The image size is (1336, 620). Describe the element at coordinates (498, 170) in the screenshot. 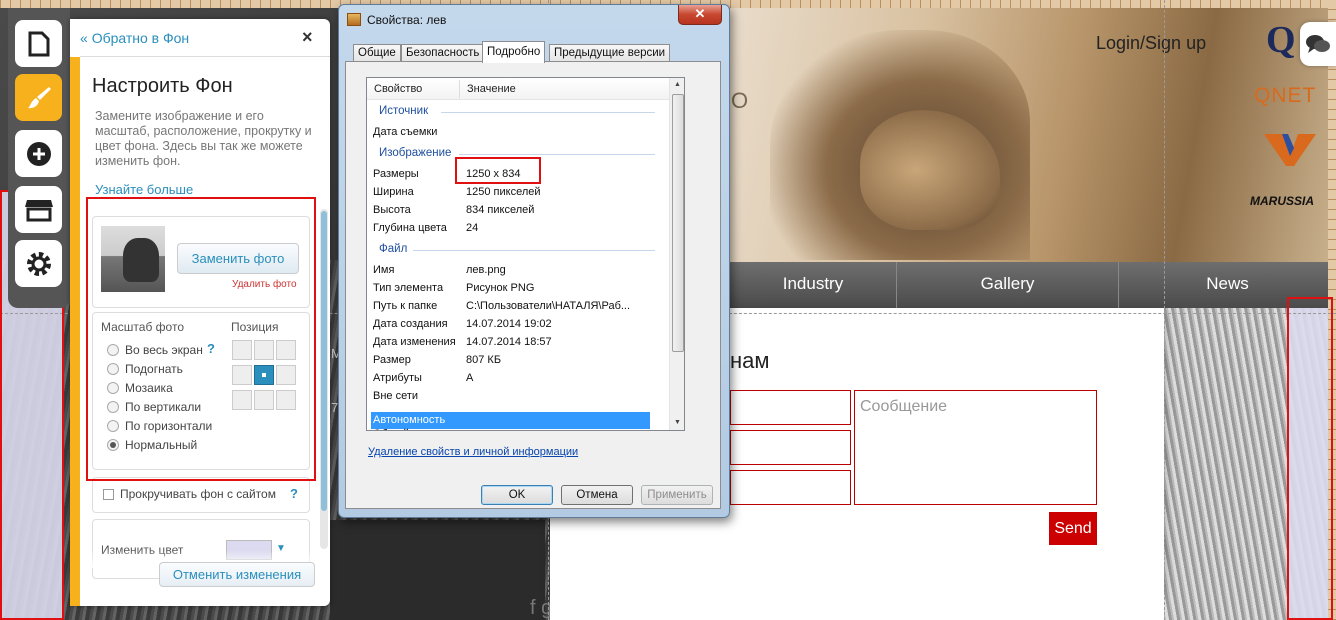

I see `highlight-box-dimensions` at that location.